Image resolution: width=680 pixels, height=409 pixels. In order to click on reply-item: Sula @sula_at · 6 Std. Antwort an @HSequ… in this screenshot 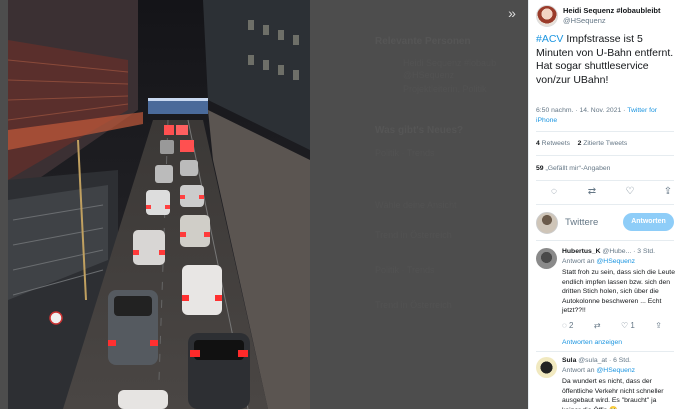, I will do `click(606, 383)`.